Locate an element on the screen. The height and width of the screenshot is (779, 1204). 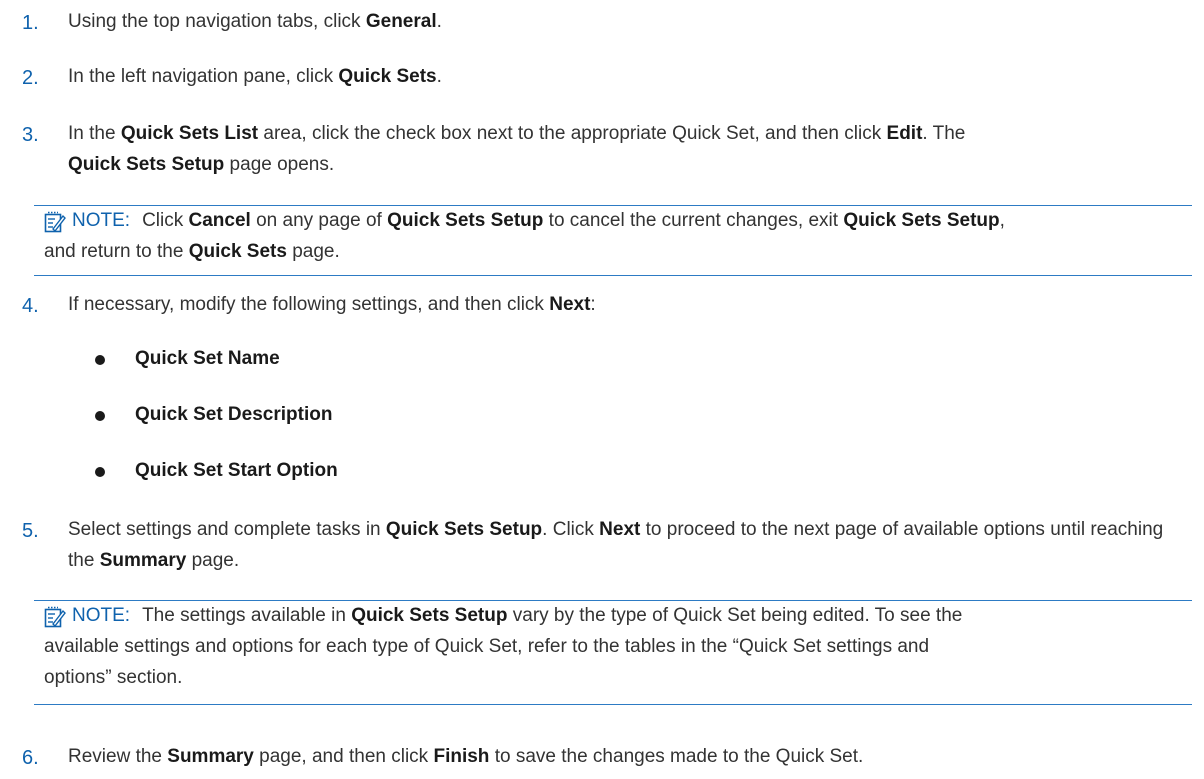
step-number: 2. is located at coordinates (30, 78).